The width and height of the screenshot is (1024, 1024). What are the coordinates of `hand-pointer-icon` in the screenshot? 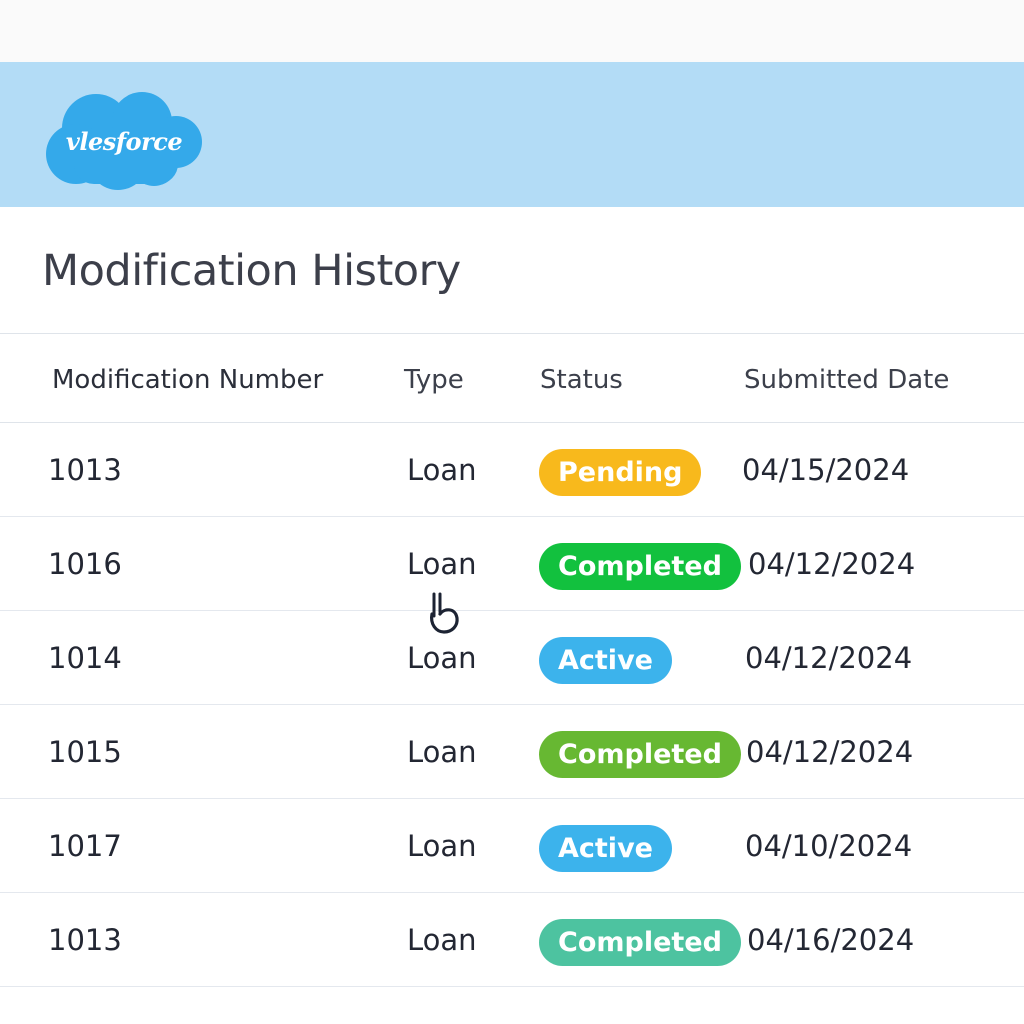 It's located at (444, 613).